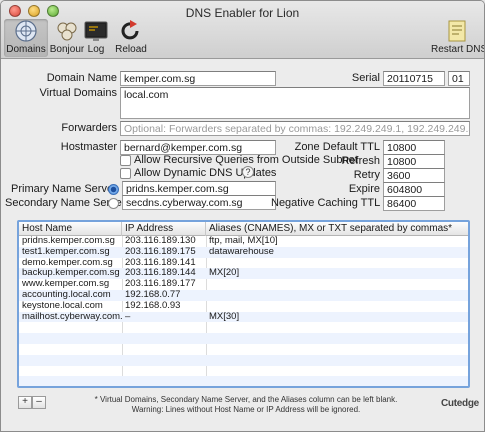 This screenshot has width=485, height=432. What do you see at coordinates (458, 49) in the screenshot?
I see `toolbar-restart-dns-label: Restart DNS` at bounding box center [458, 49].